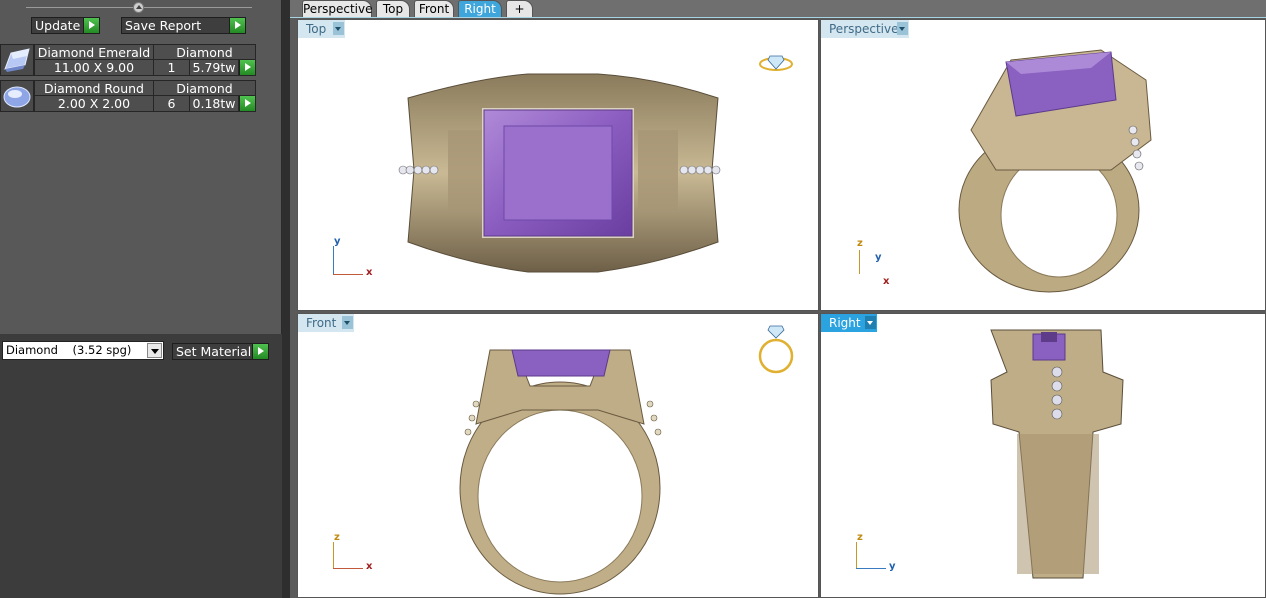 The width and height of the screenshot is (1266, 598). I want to click on update-label: Update, so click(58, 25).